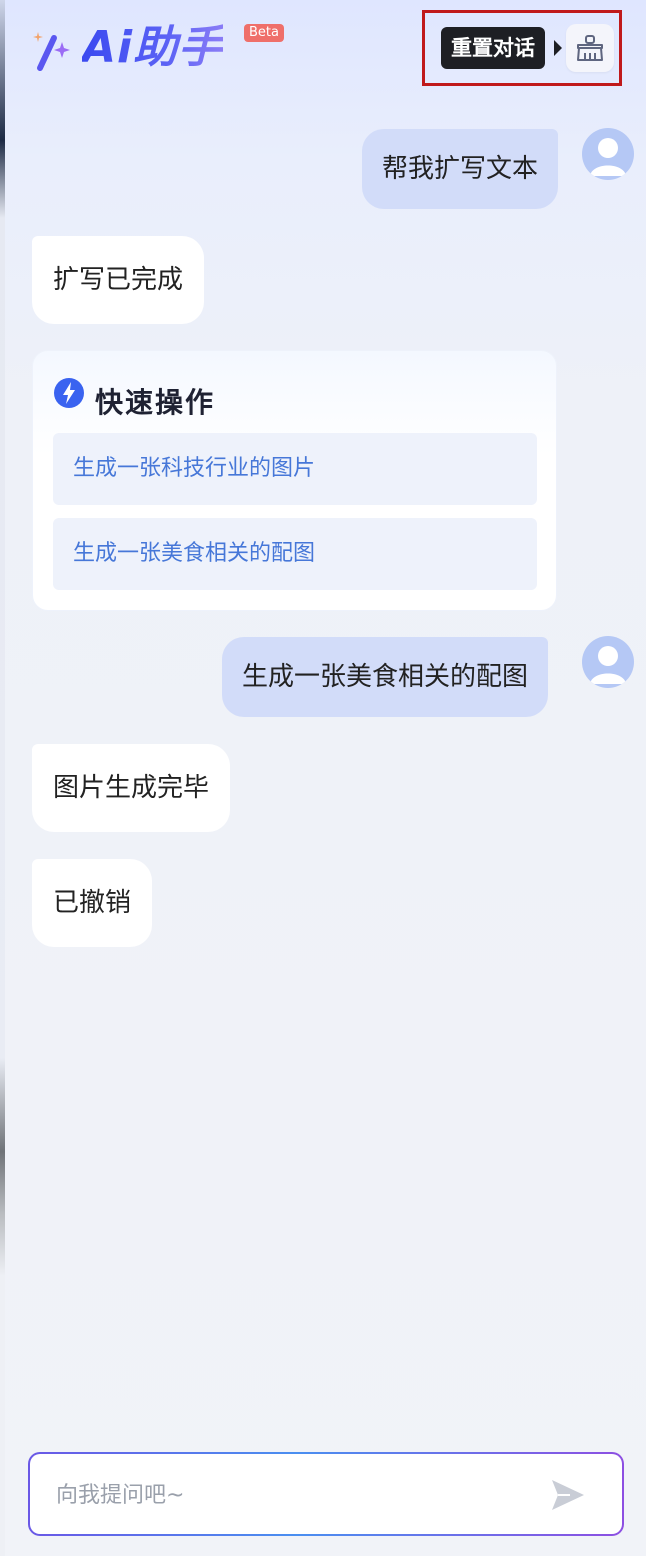  What do you see at coordinates (460, 169) in the screenshot?
I see `user-message: 帮我扩写文本` at bounding box center [460, 169].